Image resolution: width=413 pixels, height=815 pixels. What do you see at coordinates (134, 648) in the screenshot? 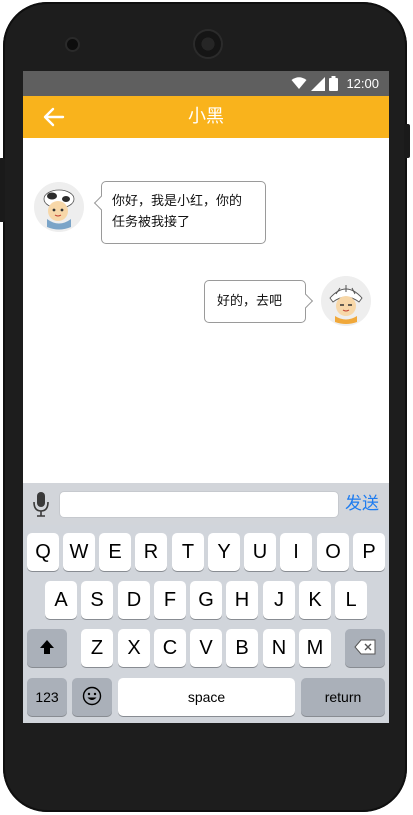
I see `key-x: X` at bounding box center [134, 648].